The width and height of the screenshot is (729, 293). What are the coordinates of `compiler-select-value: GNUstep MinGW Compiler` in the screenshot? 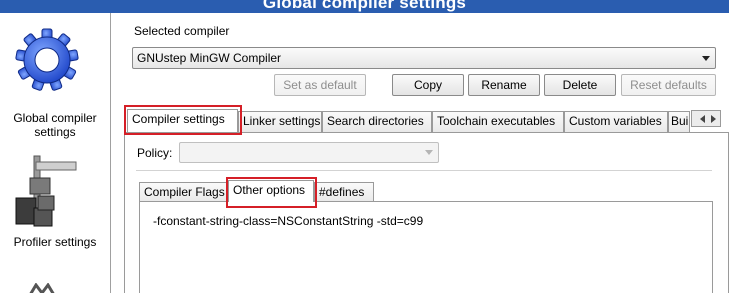 It's located at (209, 58).